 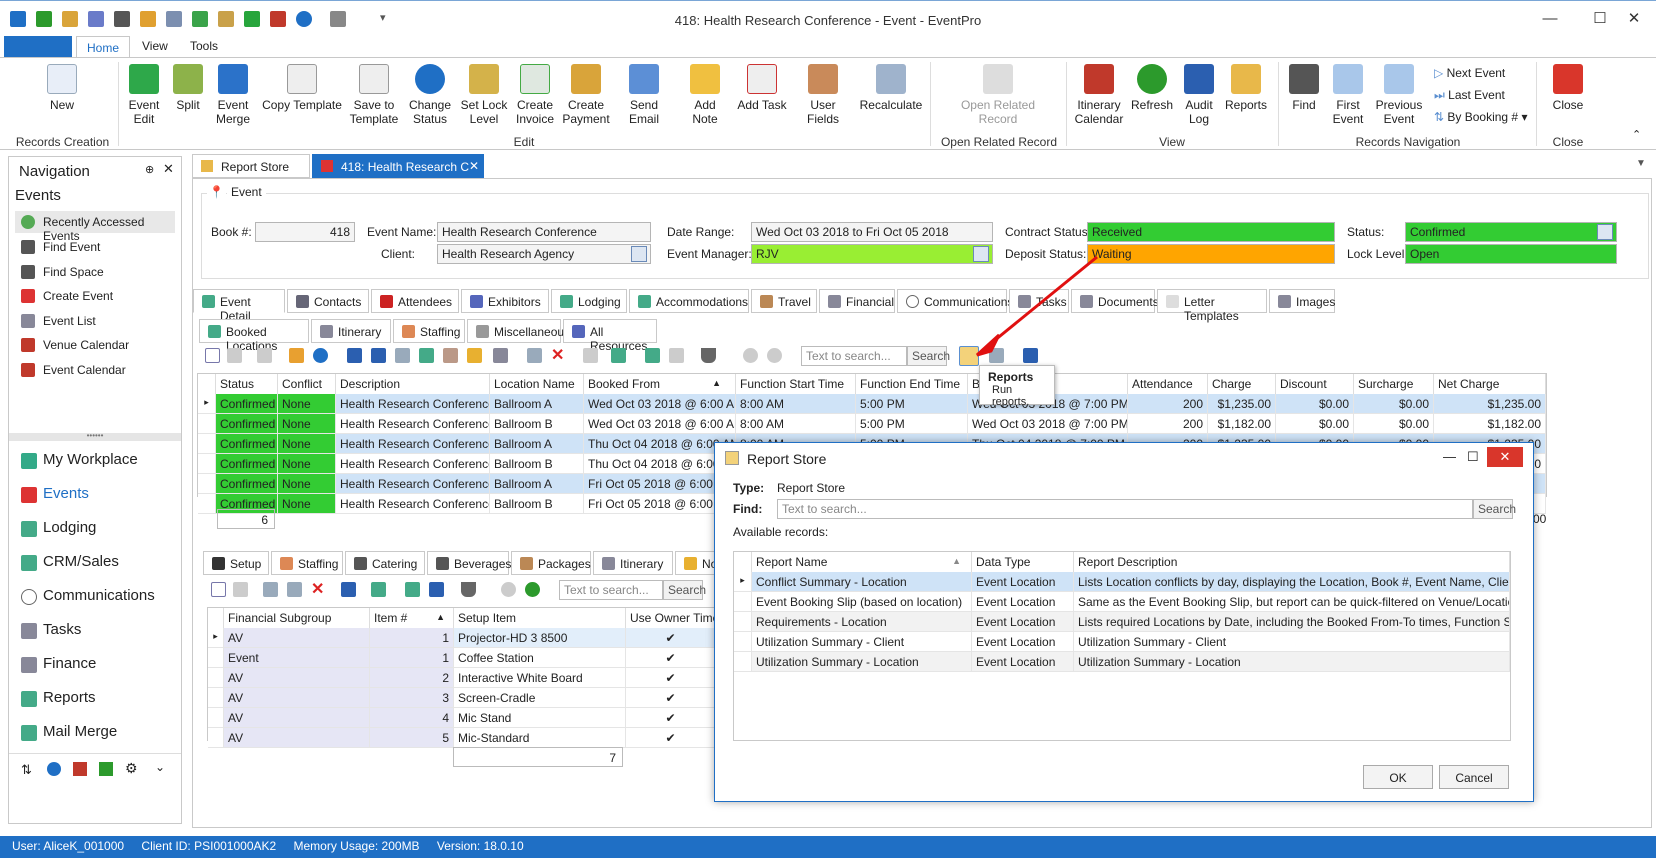 I want to click on report-cell: Utilization Summary - Location, so click(x=1292, y=662).